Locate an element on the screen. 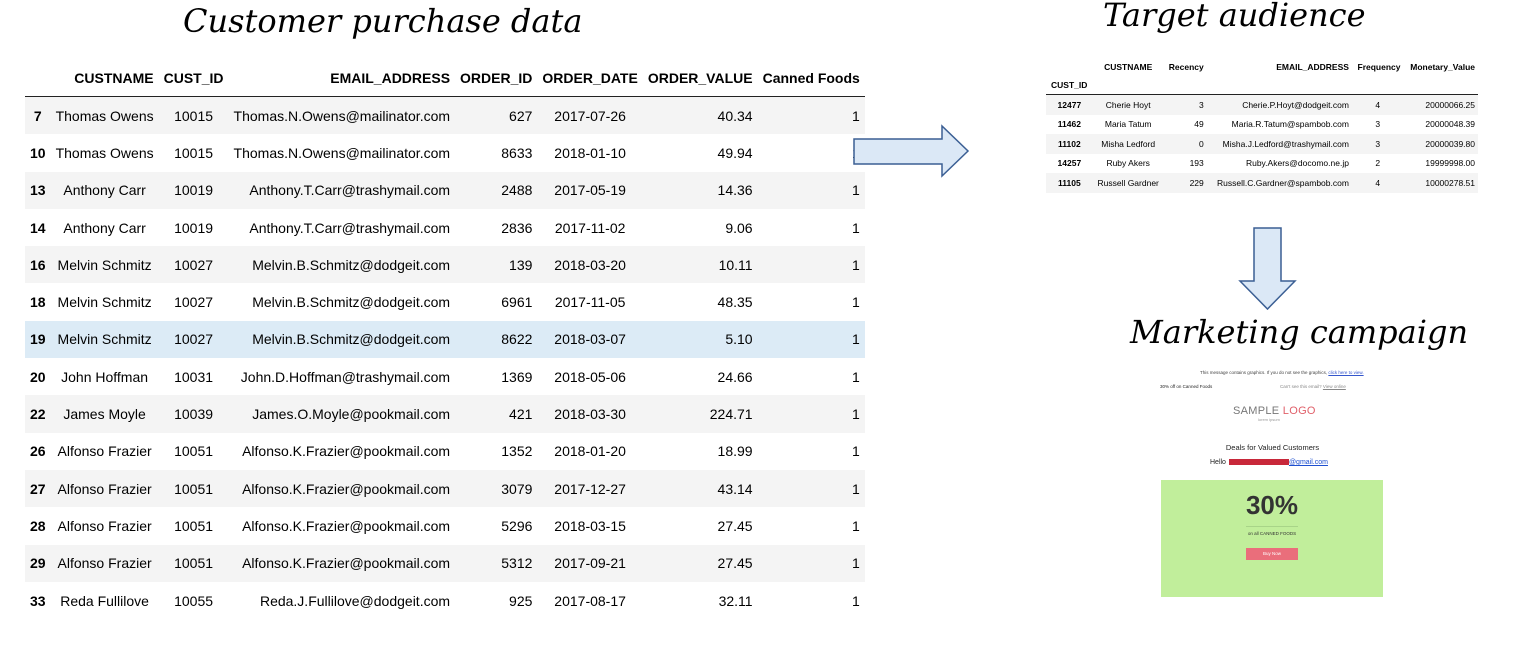  row-index: 11462 is located at coordinates (1069, 124).